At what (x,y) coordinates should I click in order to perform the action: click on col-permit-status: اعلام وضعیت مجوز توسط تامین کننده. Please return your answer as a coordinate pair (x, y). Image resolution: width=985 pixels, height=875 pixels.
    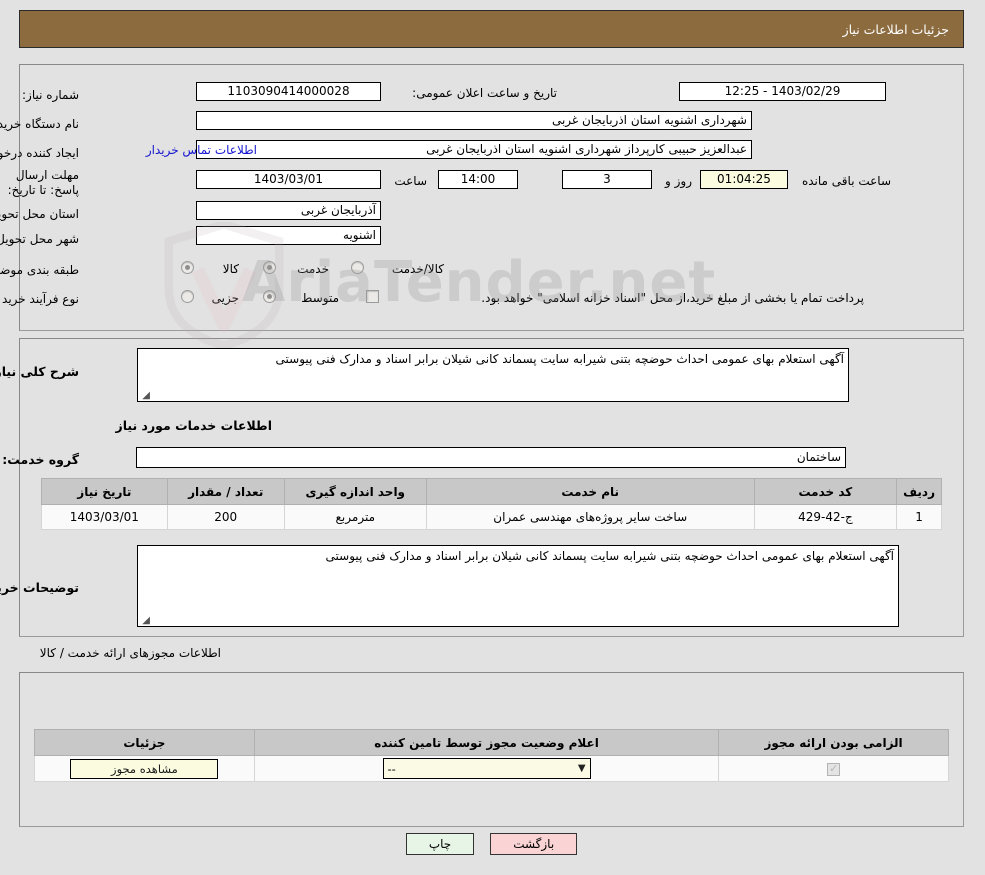
    Looking at the image, I should click on (487, 742).